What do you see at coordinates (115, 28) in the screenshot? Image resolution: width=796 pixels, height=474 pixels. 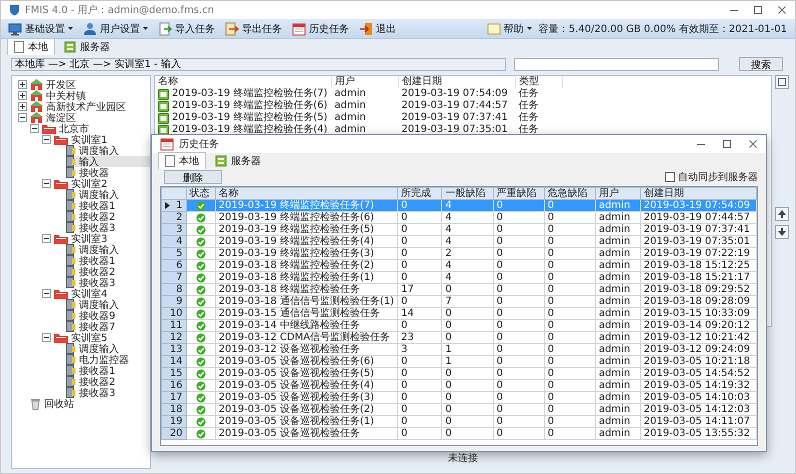 I see `toolbar-button: 用户设置` at bounding box center [115, 28].